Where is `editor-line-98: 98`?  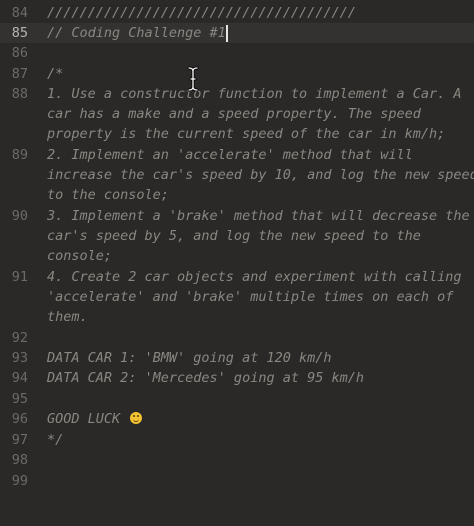 editor-line-98: 98 is located at coordinates (237, 460).